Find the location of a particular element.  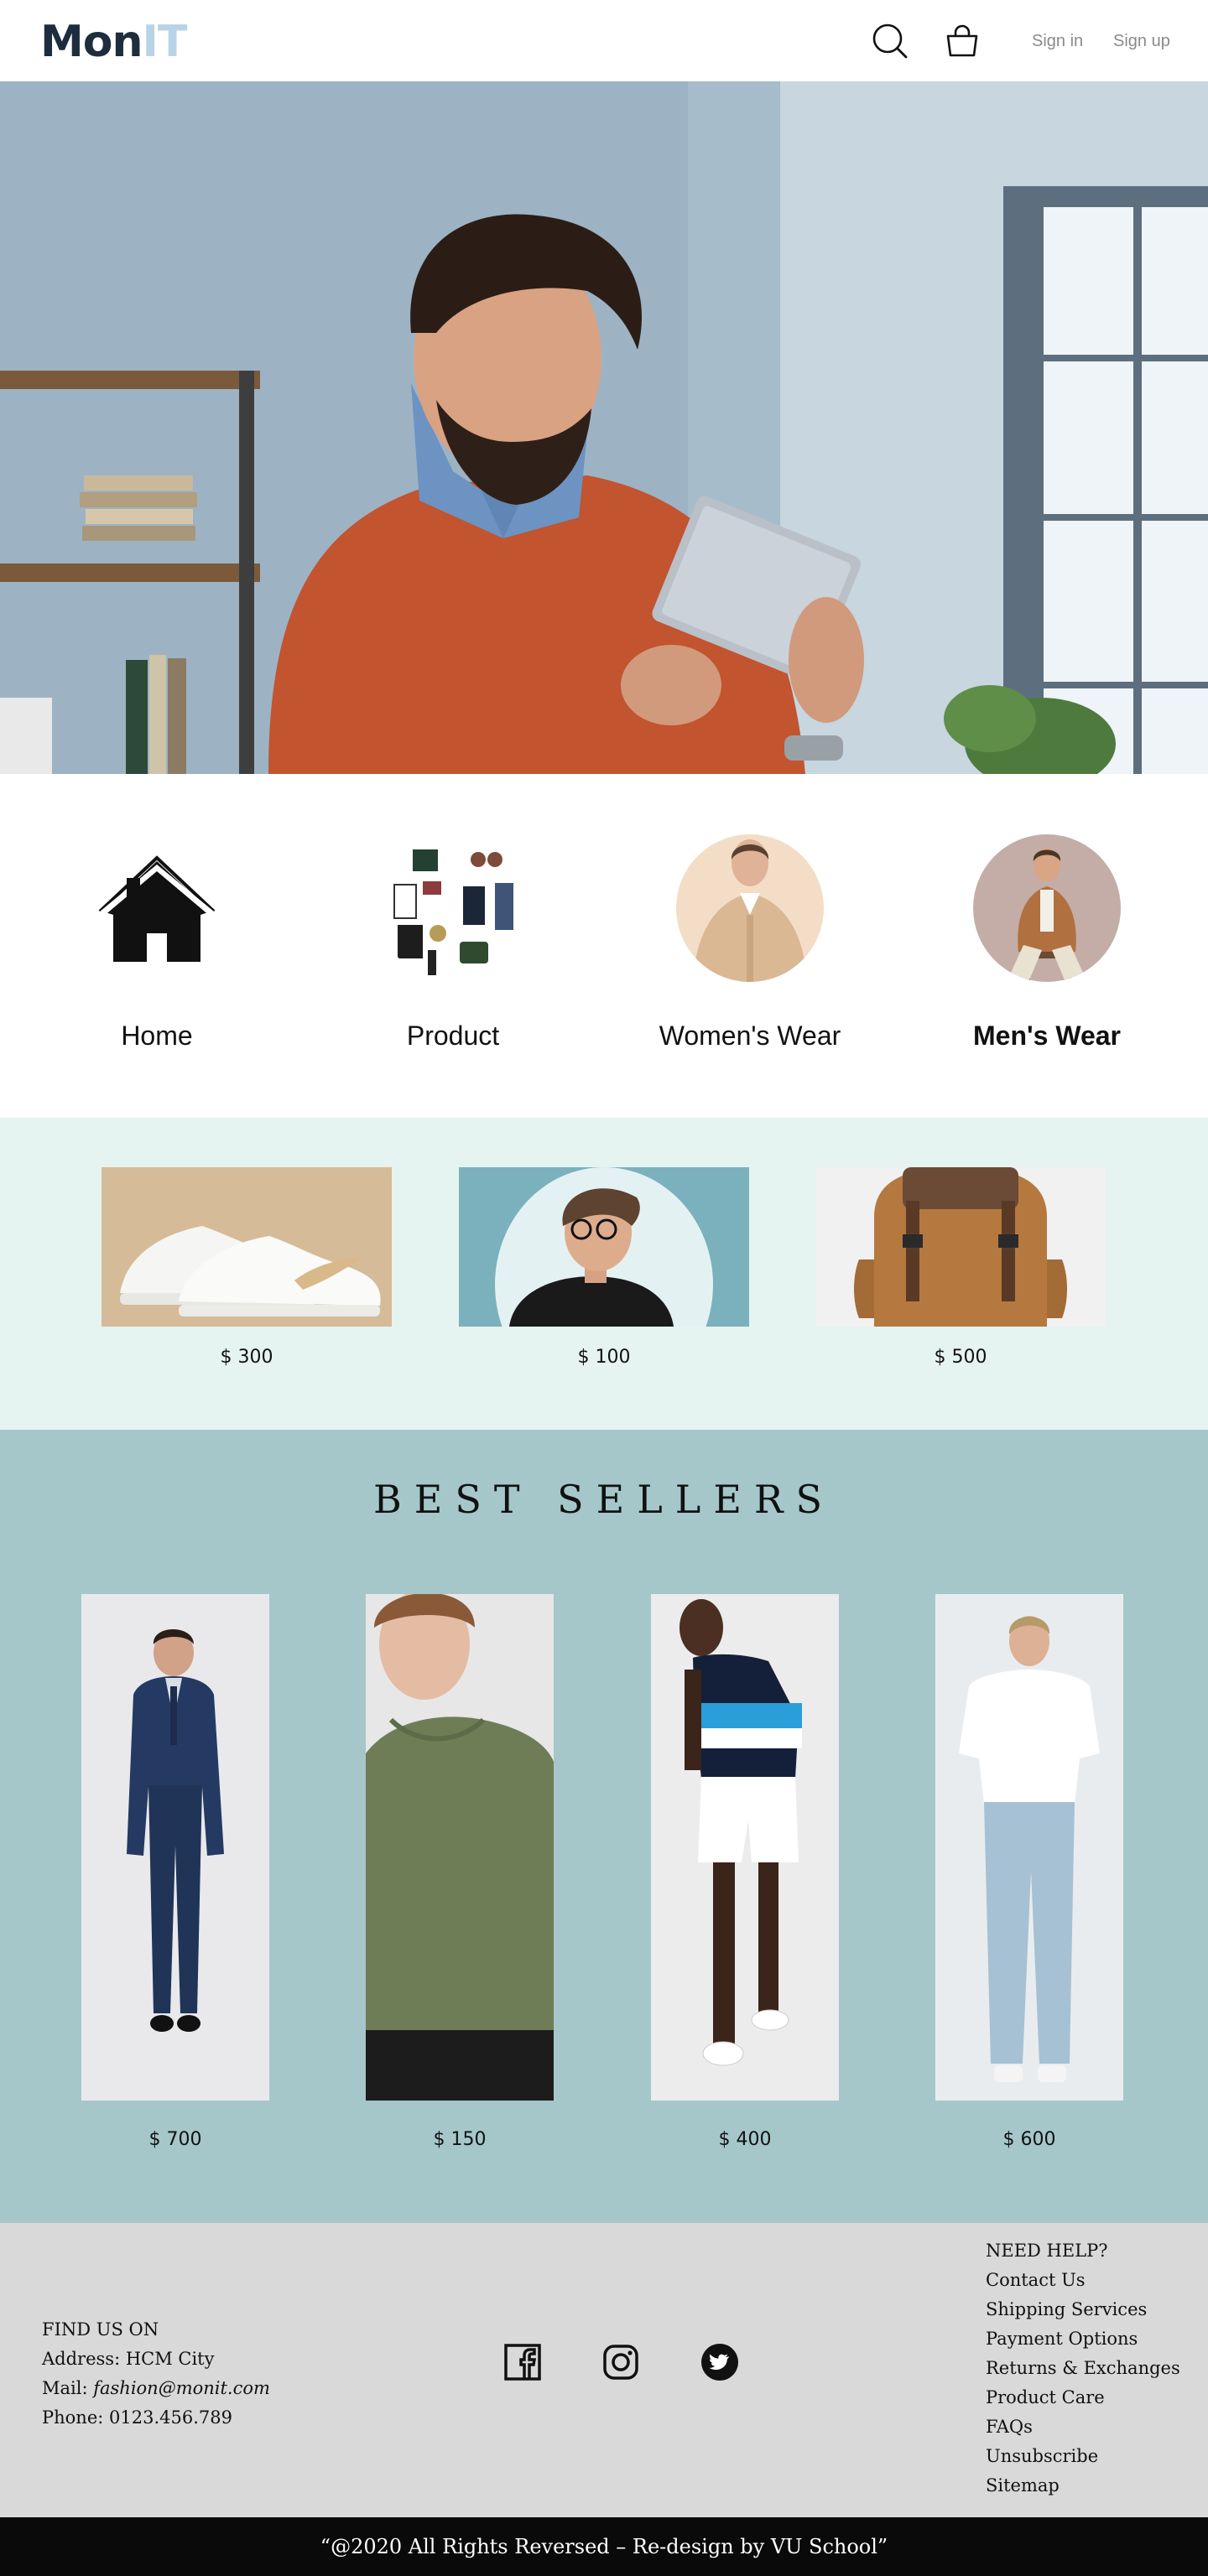

product-price: $ 150 is located at coordinates (460, 2139).